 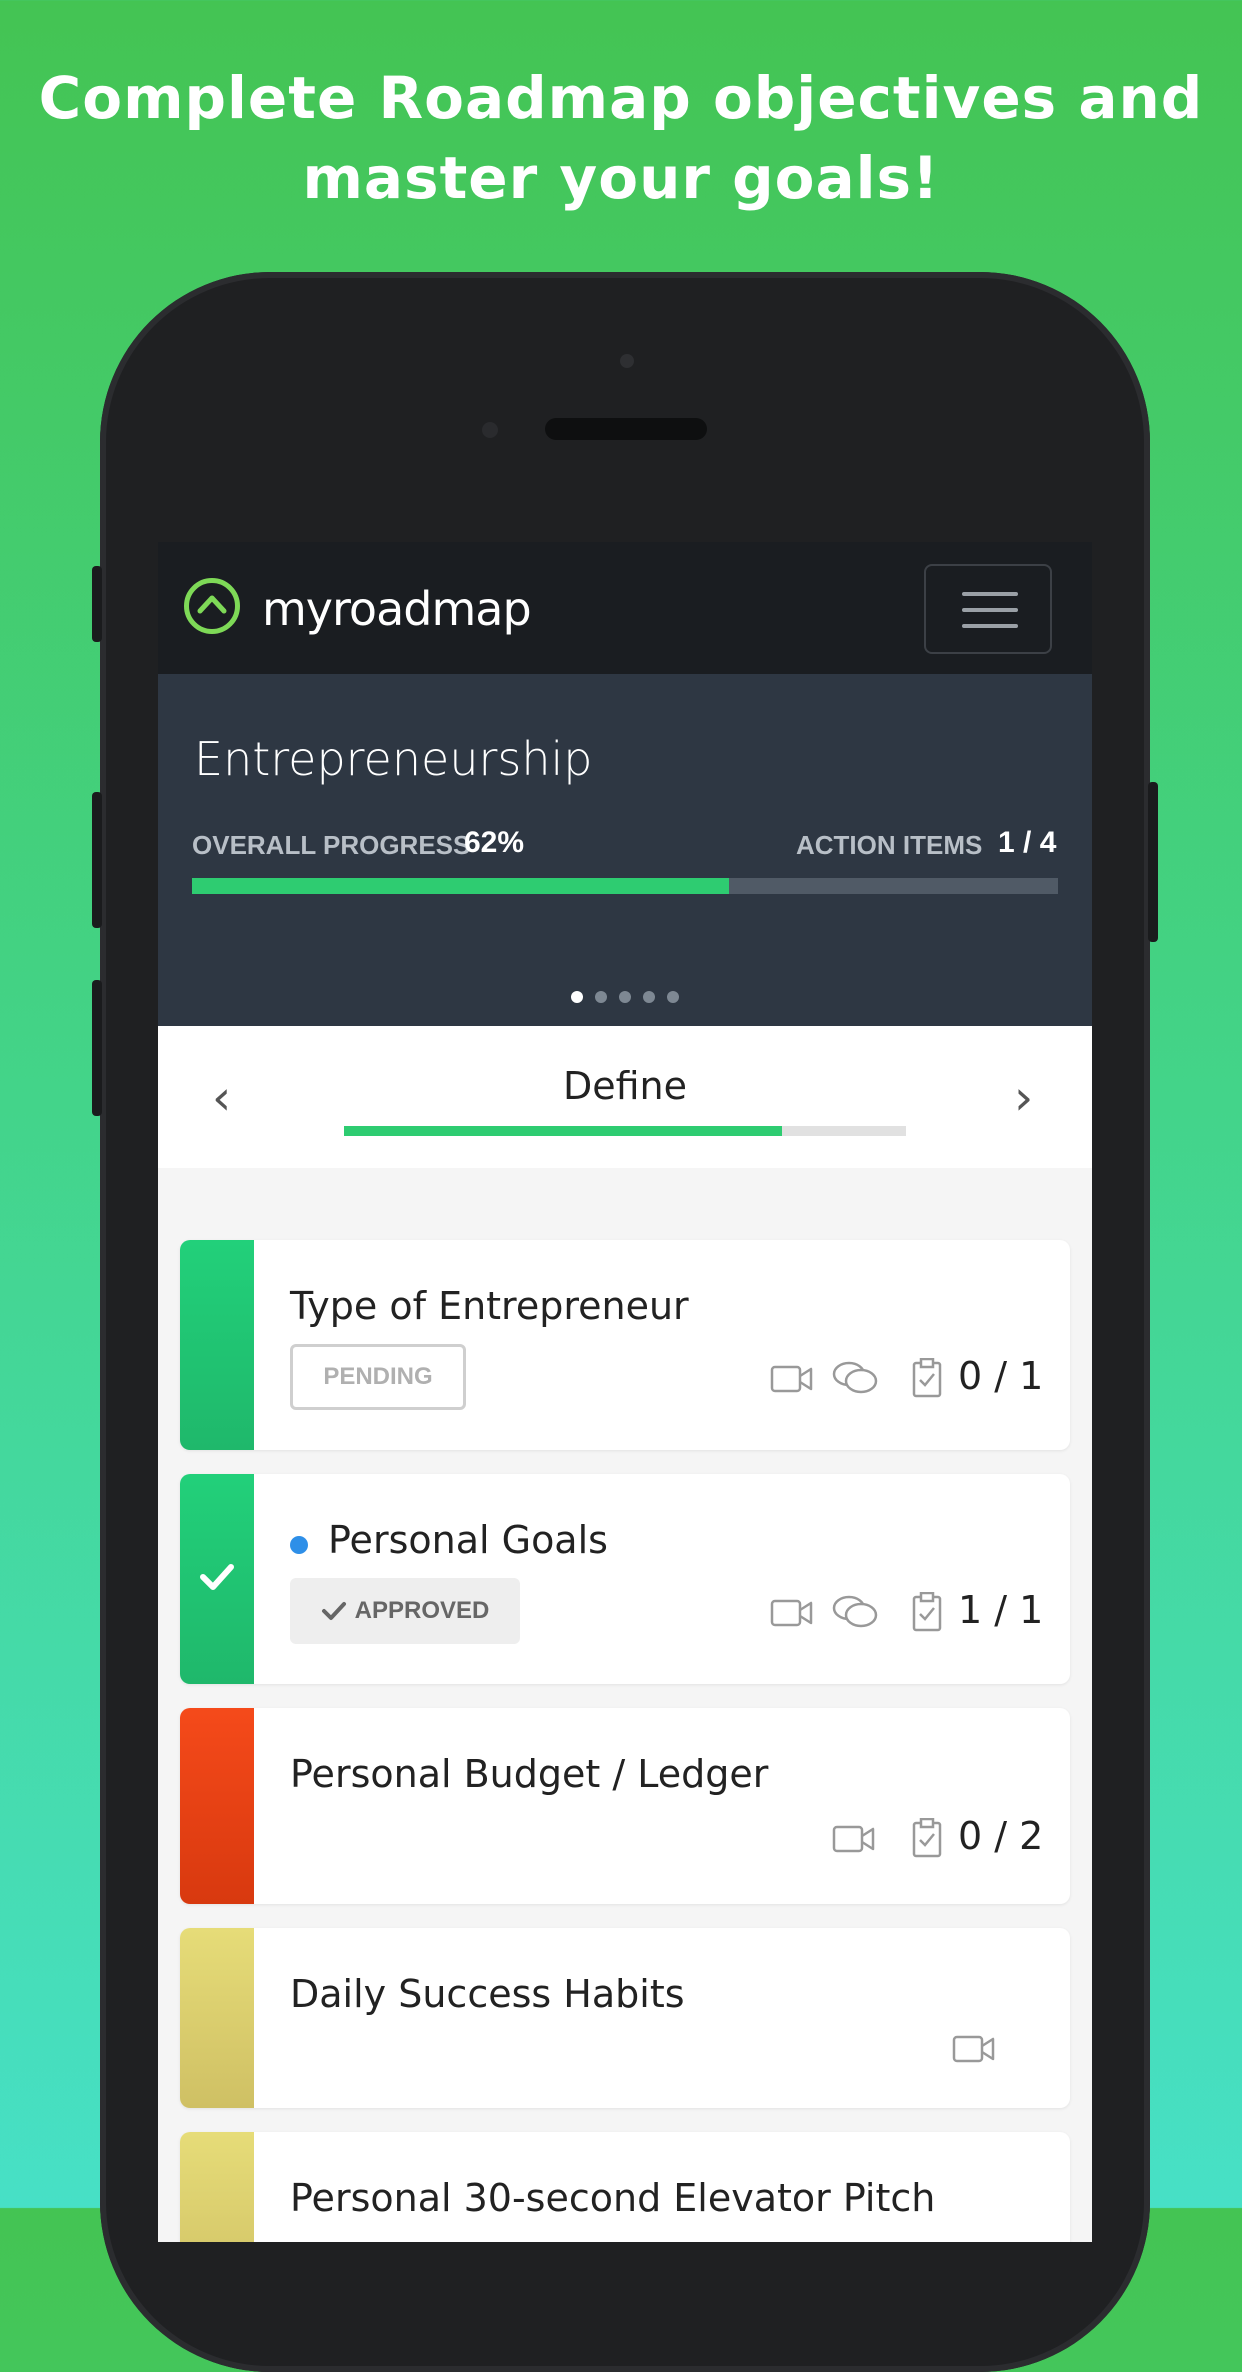 What do you see at coordinates (333, 1611) in the screenshot?
I see `check-icon` at bounding box center [333, 1611].